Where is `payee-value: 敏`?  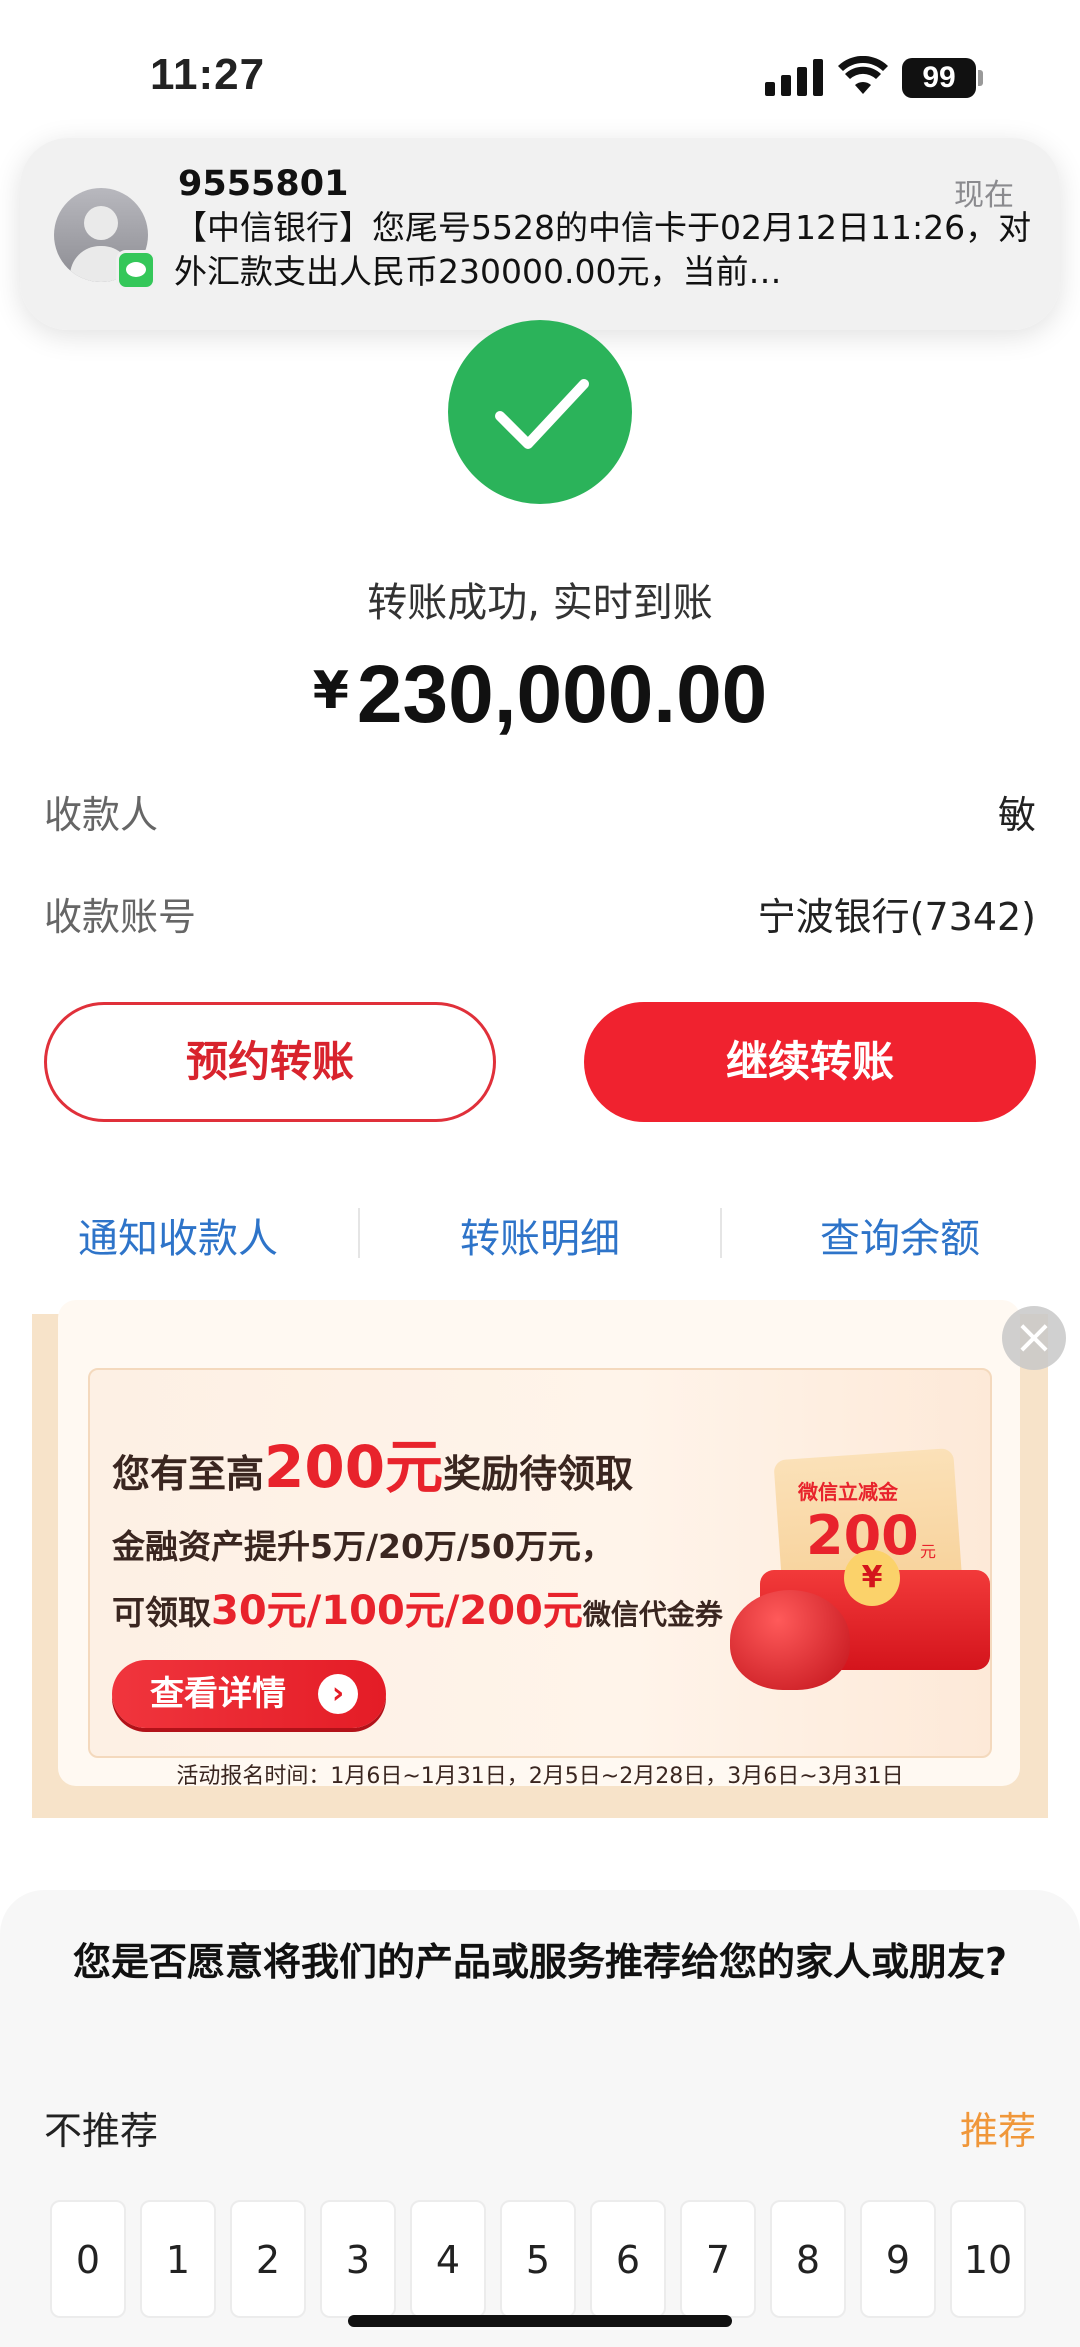
payee-value: 敏 is located at coordinates (1016, 815).